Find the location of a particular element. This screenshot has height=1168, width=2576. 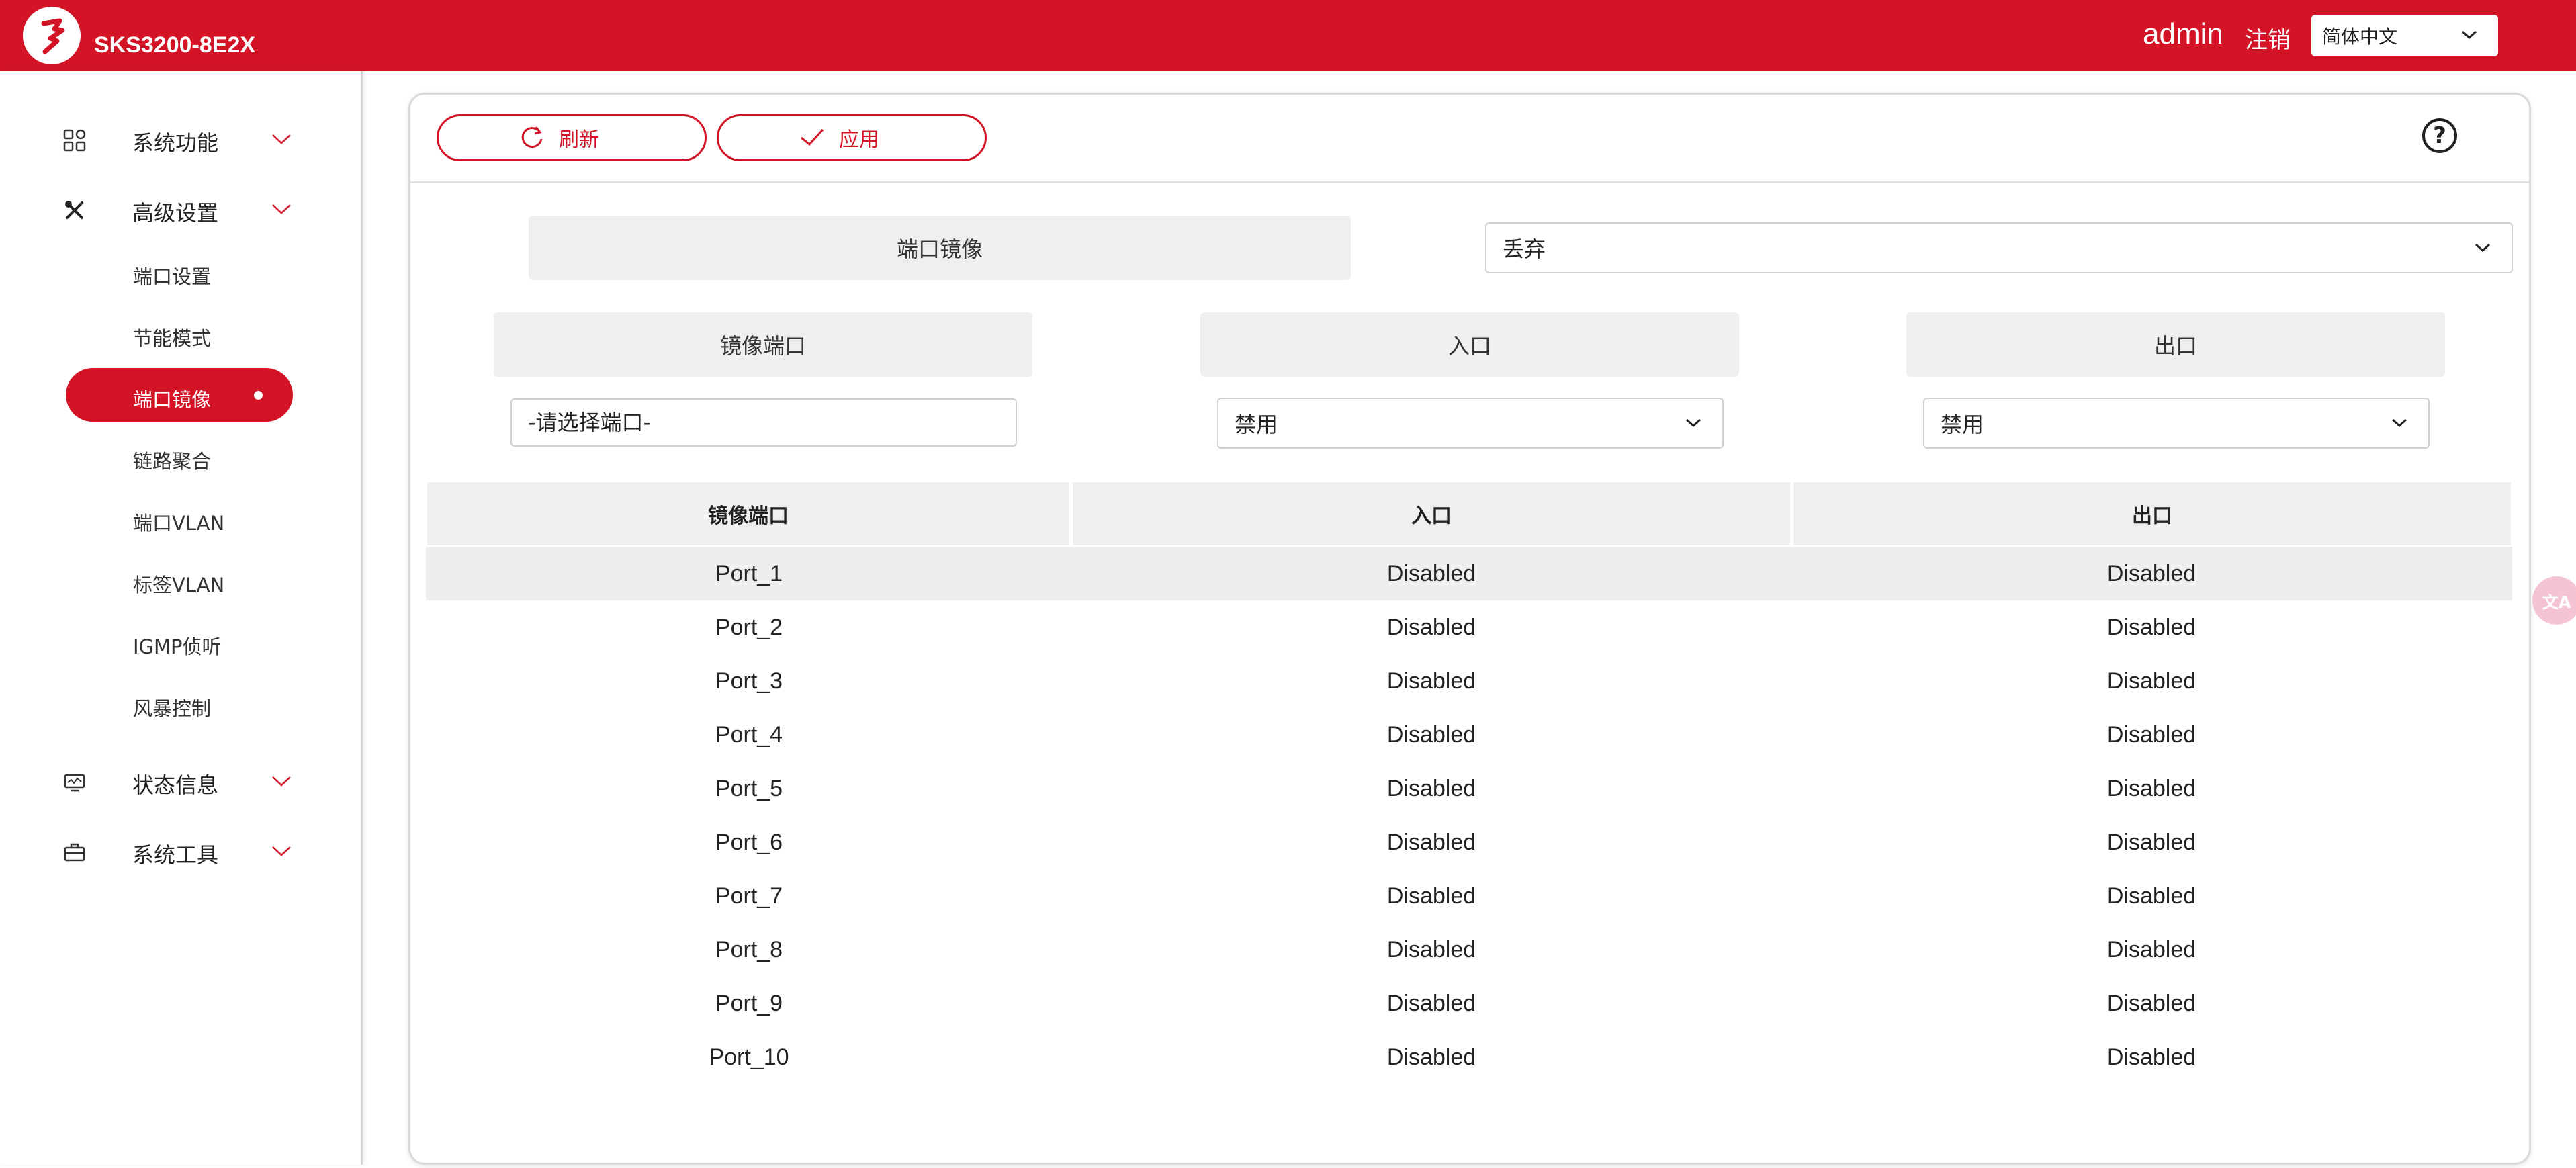

table-row: Port_2 Disabled Disabled is located at coordinates (1469, 627).